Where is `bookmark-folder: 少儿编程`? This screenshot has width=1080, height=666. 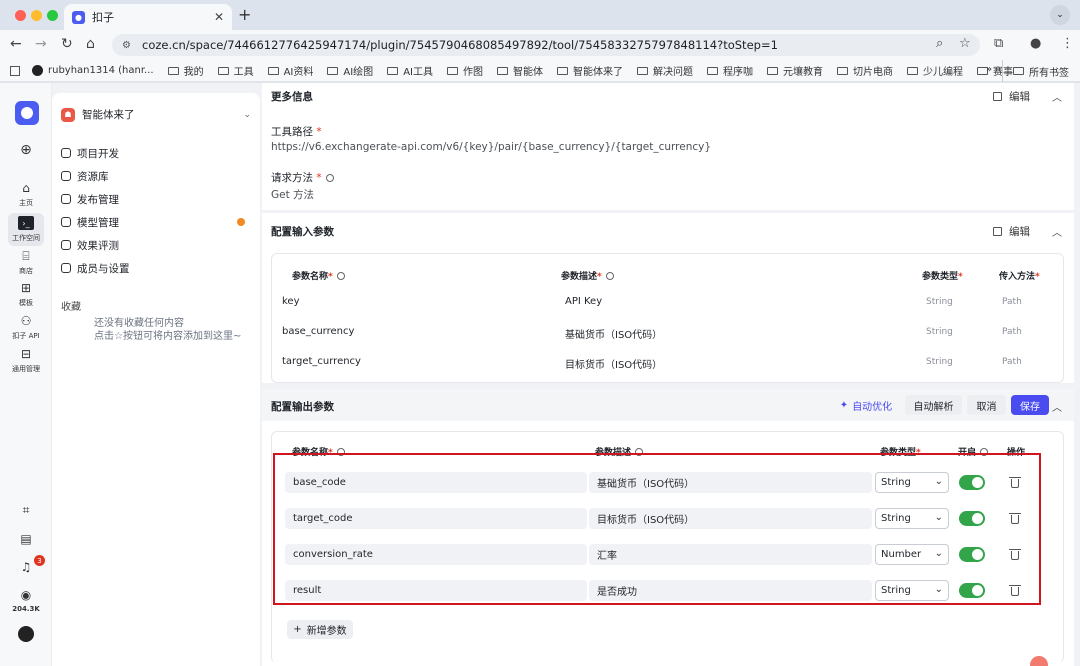
bookmark-folder: 少儿编程 is located at coordinates (934, 70).